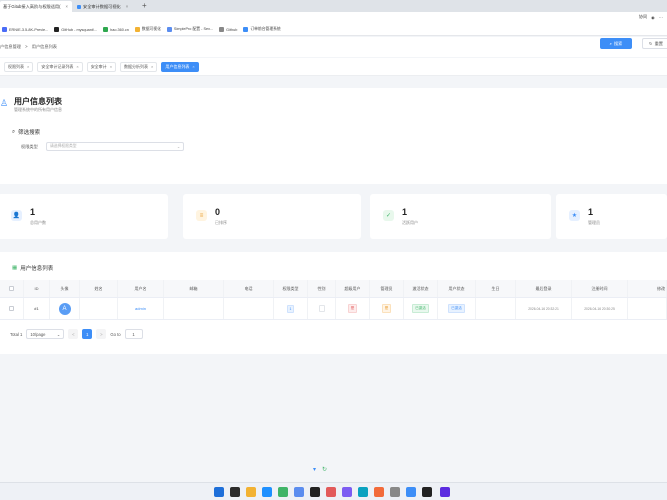 This screenshot has height=500, width=667. I want to click on browser-tab-1: 基于Gitub接入高阶与权限适用( ×, so click(36, 6).